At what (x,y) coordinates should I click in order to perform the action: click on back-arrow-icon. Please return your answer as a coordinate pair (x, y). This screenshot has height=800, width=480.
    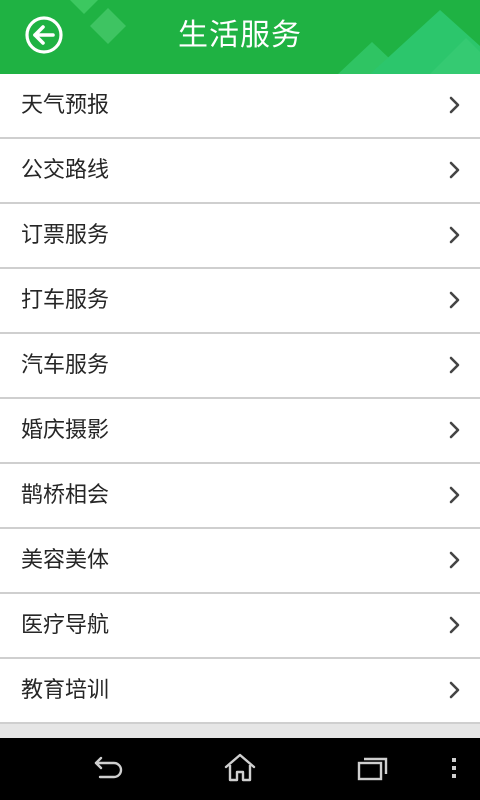
    Looking at the image, I should click on (44, 35).